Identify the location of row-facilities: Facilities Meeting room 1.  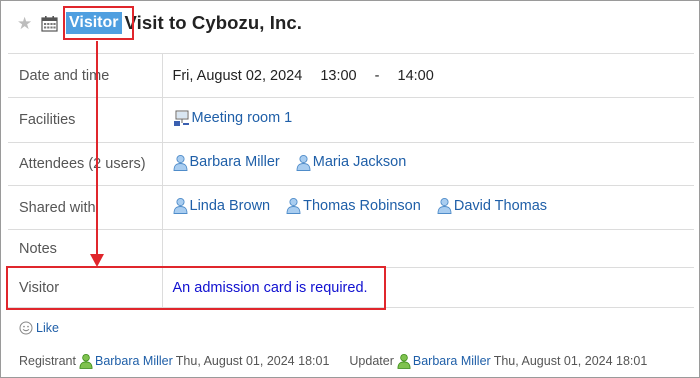
(351, 120).